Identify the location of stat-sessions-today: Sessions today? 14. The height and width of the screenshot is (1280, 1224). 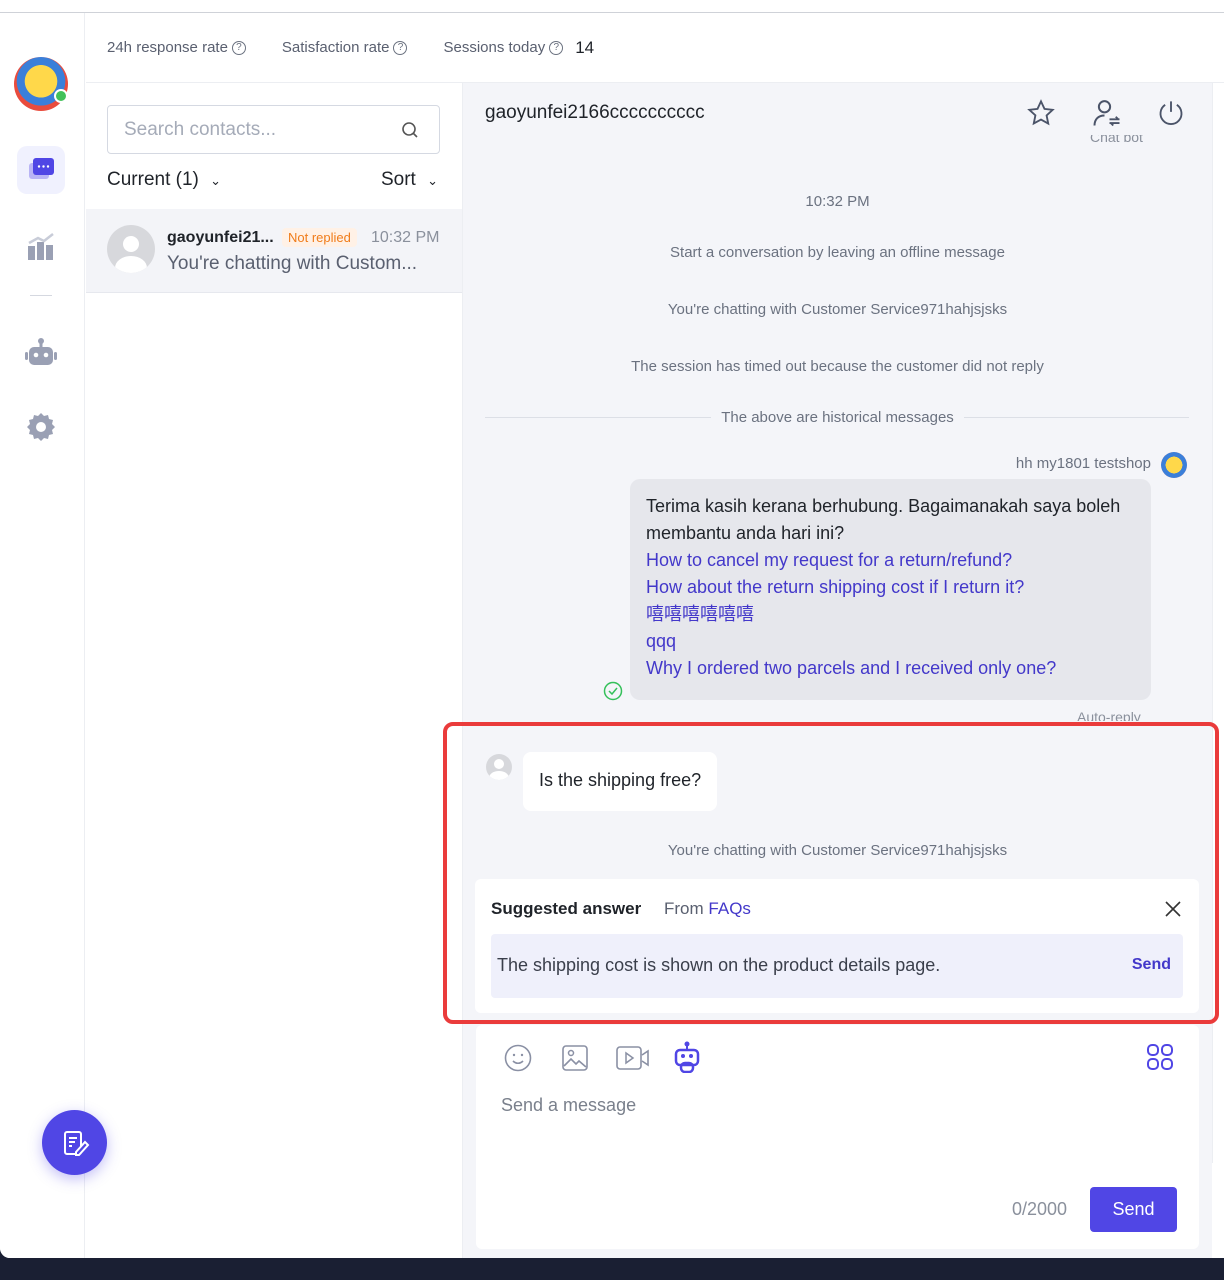
(518, 48).